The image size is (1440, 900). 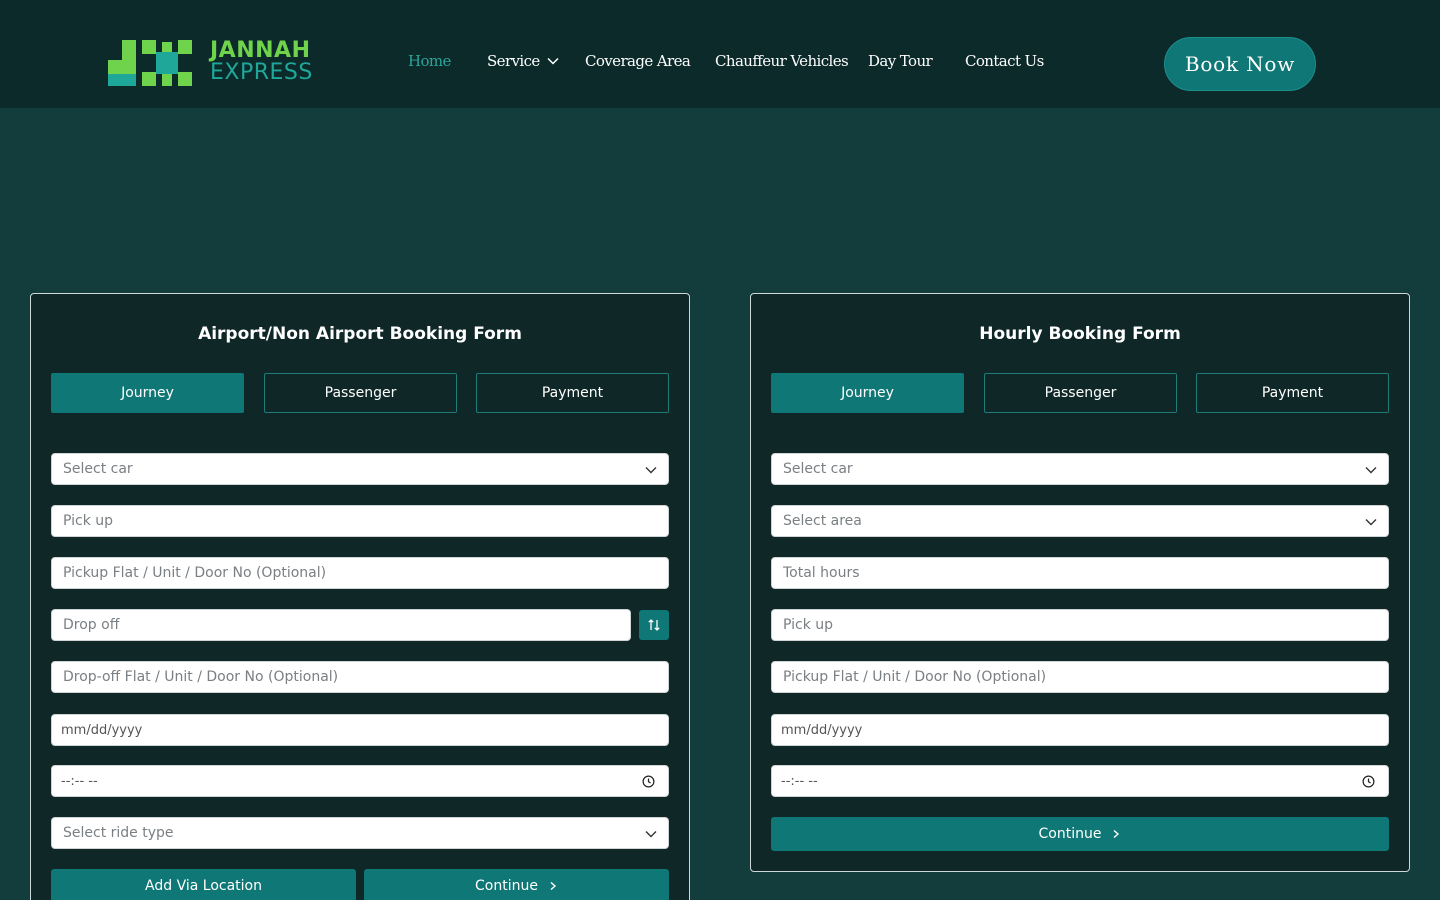 I want to click on hourly-time-placeholder: --:-- --, so click(x=799, y=781).